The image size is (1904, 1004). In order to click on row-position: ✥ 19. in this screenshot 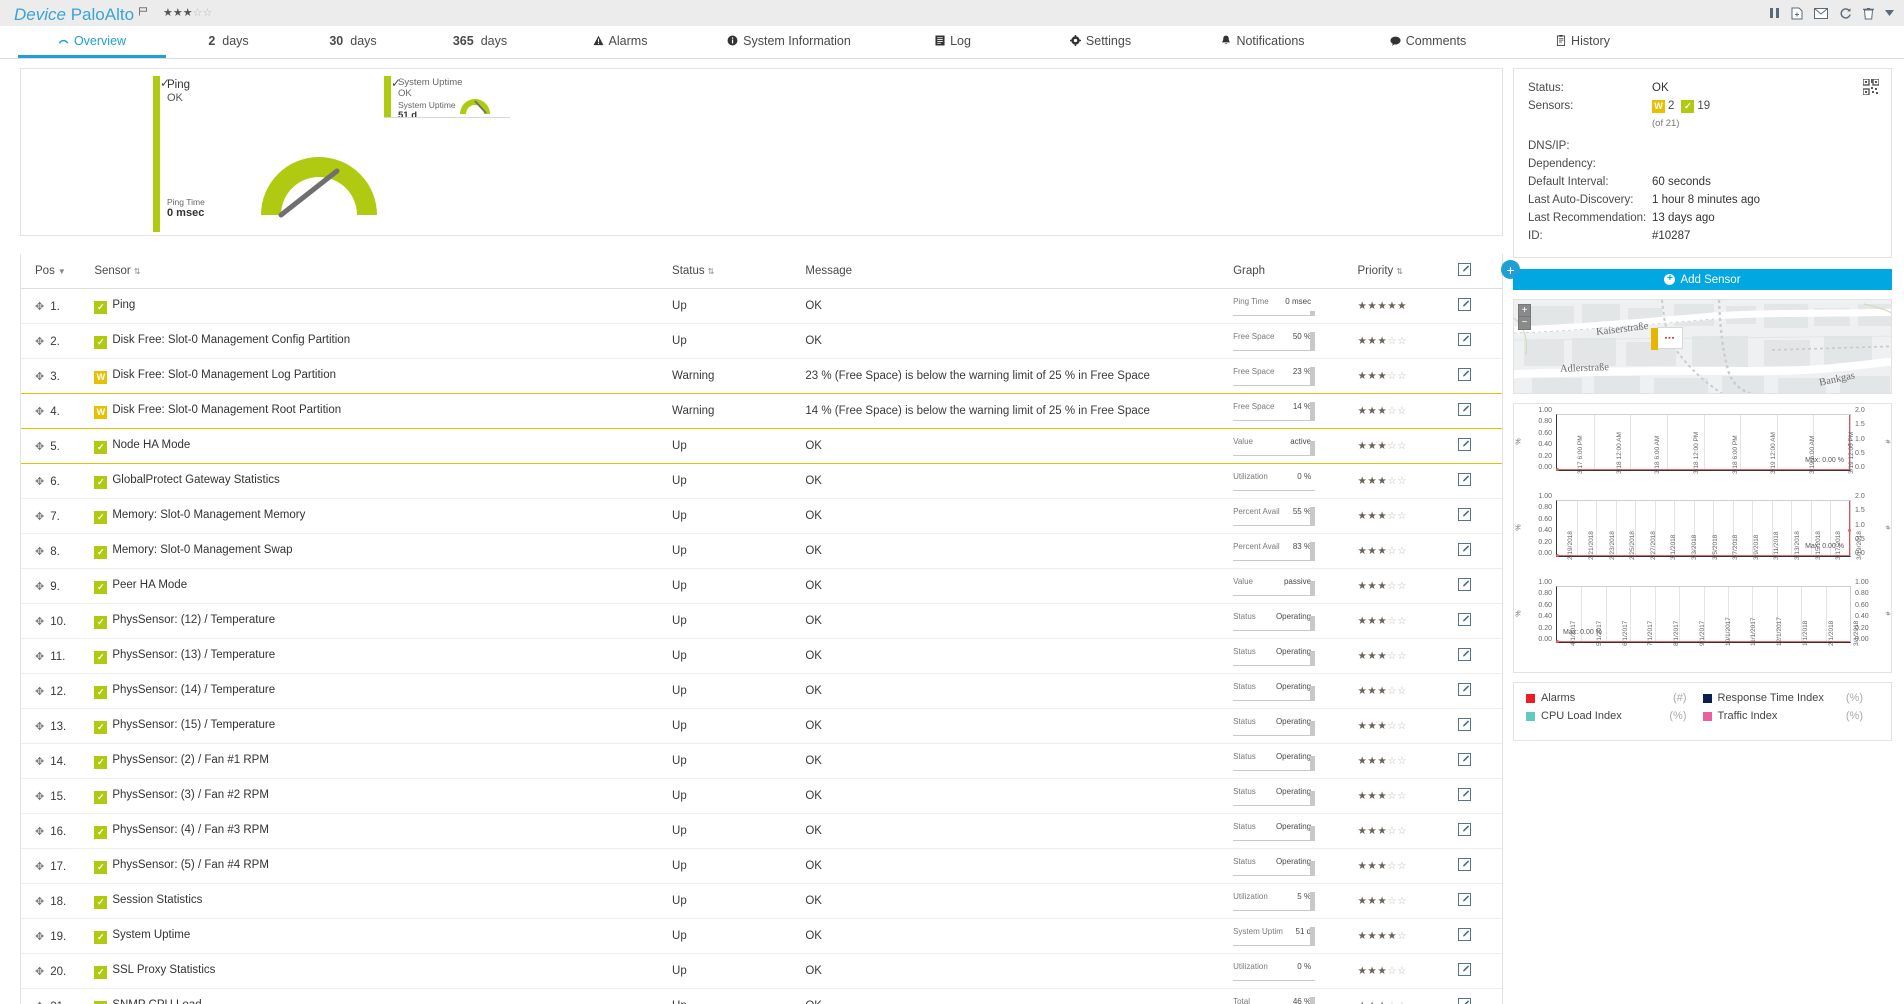, I will do `click(58, 936)`.